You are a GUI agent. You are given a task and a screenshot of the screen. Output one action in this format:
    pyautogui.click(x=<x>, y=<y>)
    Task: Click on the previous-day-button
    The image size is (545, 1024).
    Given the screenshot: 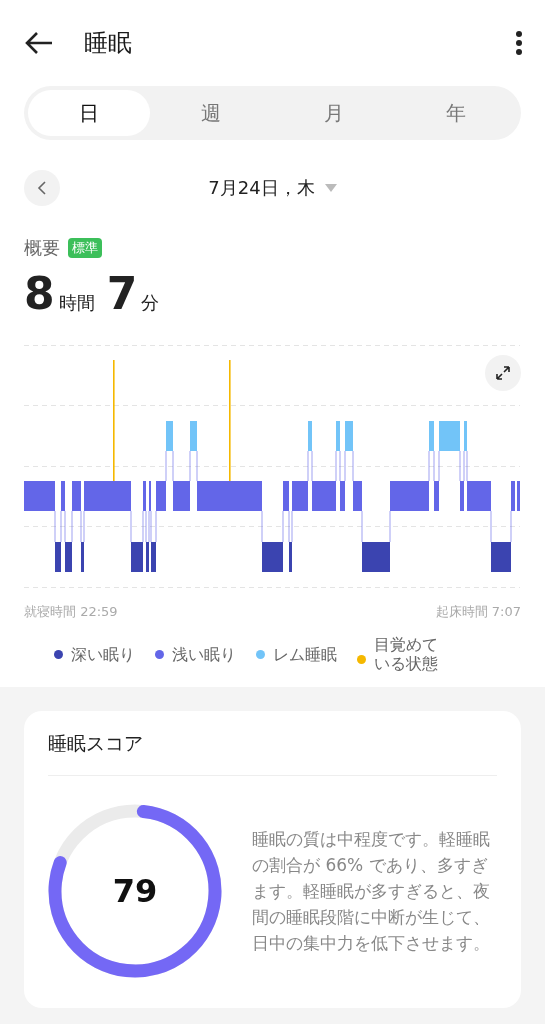 What is the action you would take?
    pyautogui.click(x=42, y=188)
    